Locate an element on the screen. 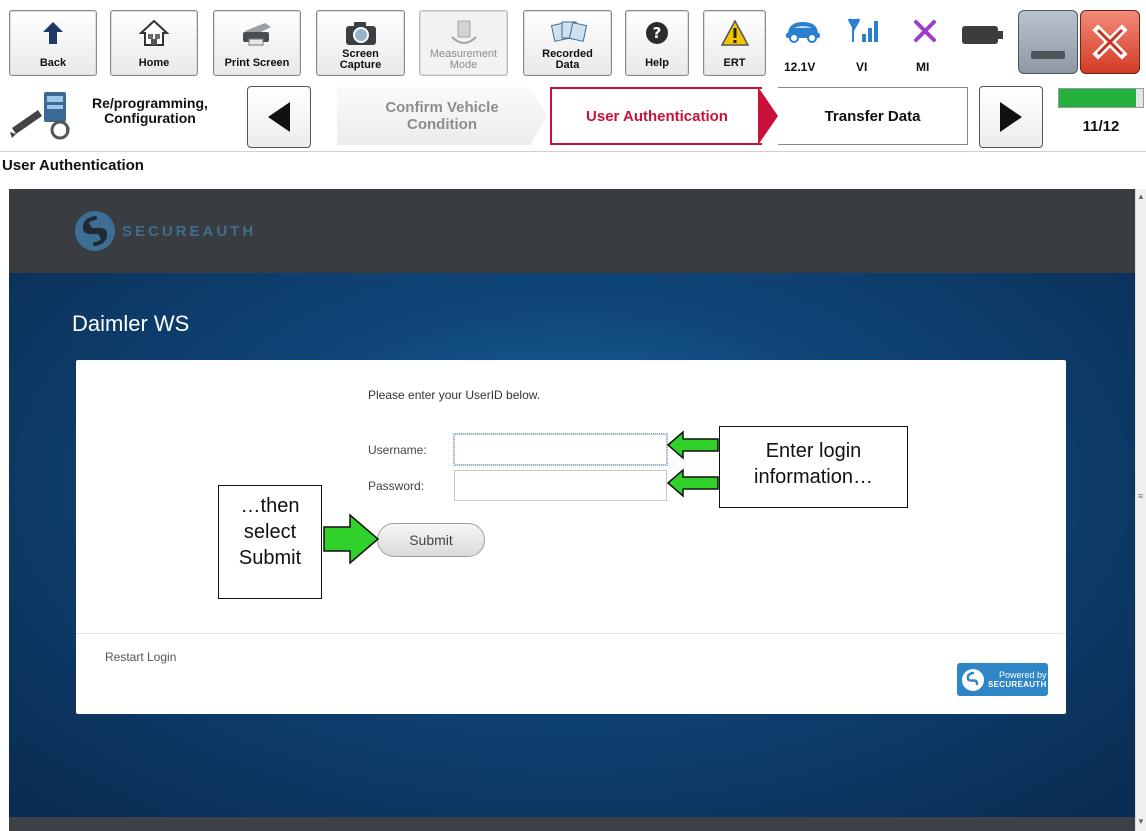  callout-arrow-username-icon is located at coordinates (692, 445).